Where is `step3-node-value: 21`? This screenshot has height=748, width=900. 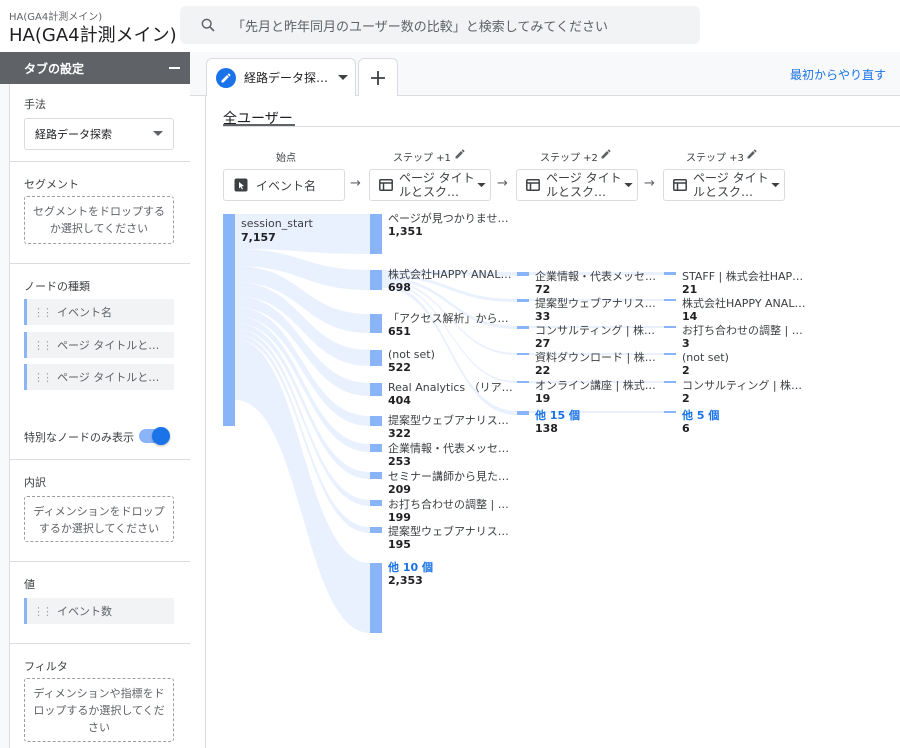 step3-node-value: 21 is located at coordinates (690, 289).